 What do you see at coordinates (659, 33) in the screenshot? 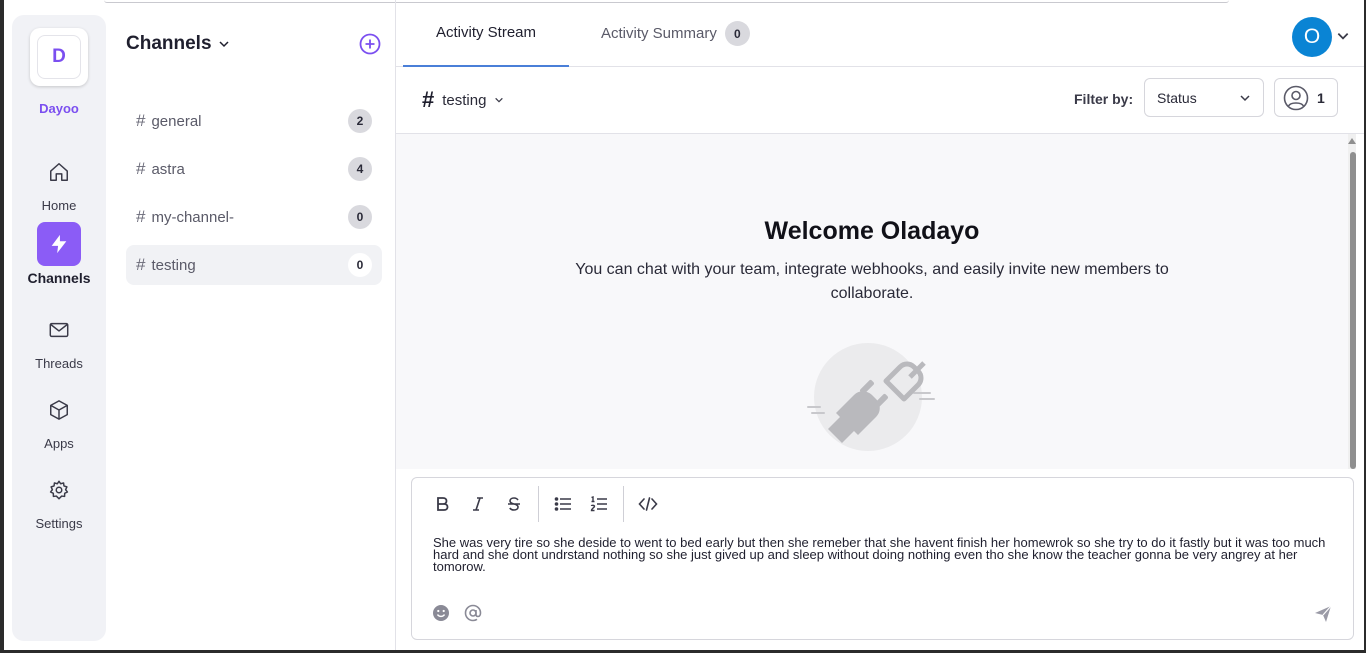
I see `tab-label: Activity Summary` at bounding box center [659, 33].